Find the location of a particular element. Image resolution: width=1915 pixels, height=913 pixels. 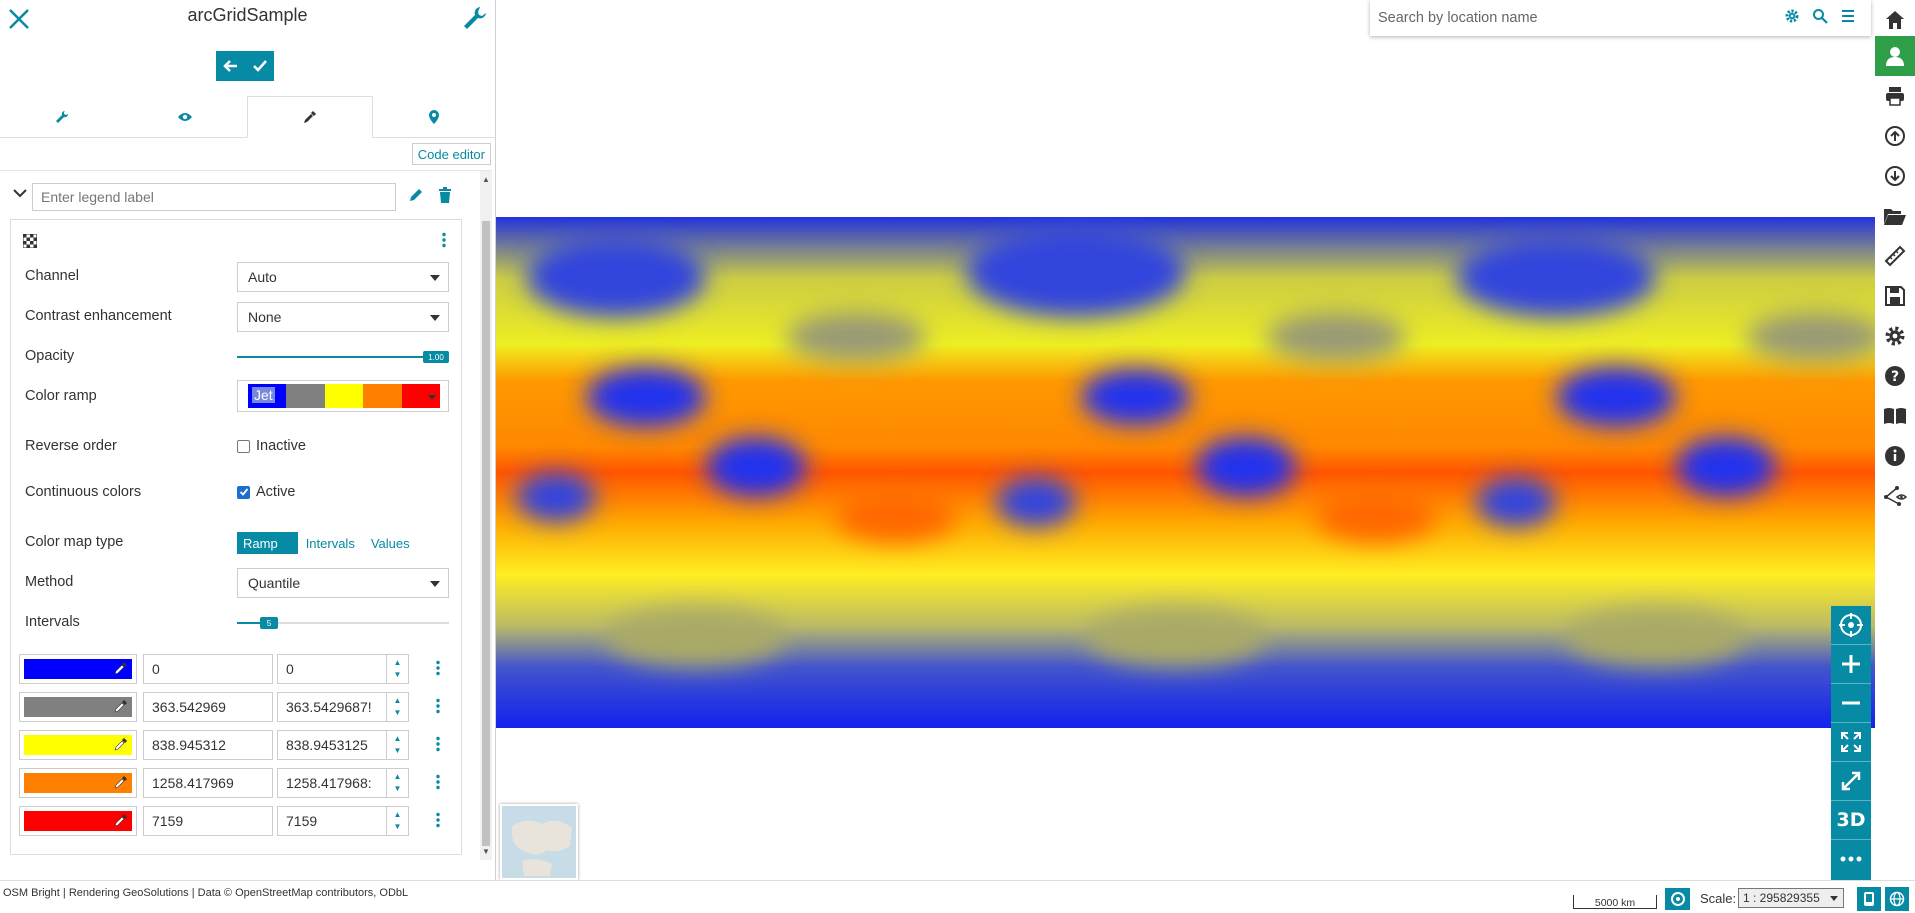

home-icon is located at coordinates (1895, 20).